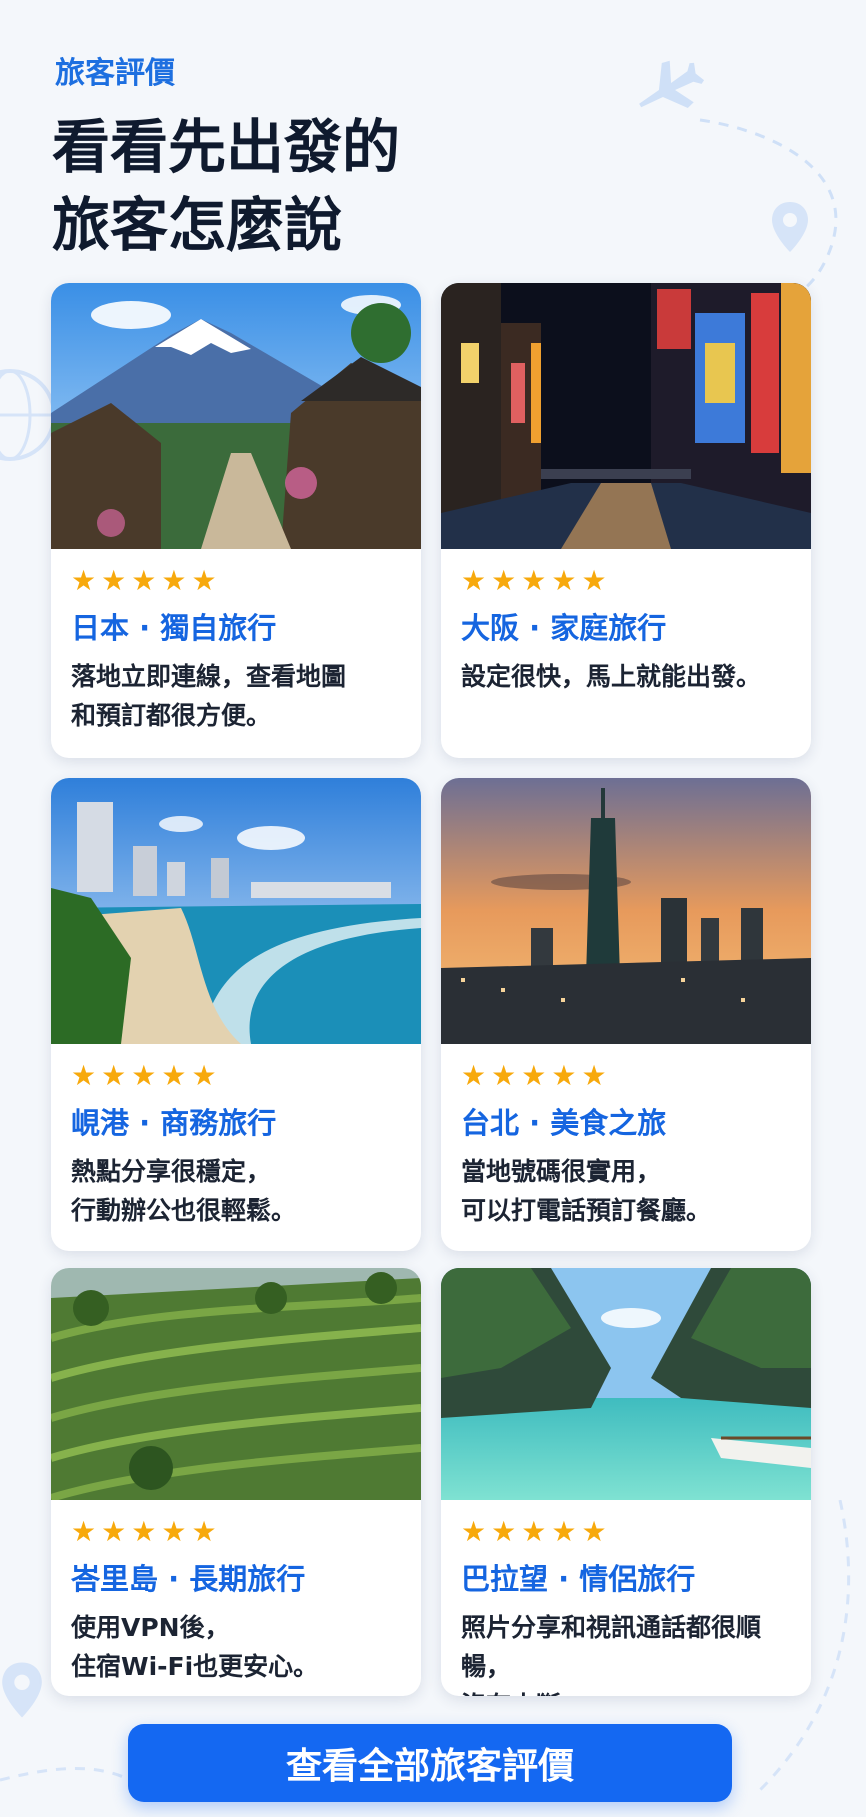  What do you see at coordinates (564, 1123) in the screenshot?
I see `review-title: 台北 · 美食之旅` at bounding box center [564, 1123].